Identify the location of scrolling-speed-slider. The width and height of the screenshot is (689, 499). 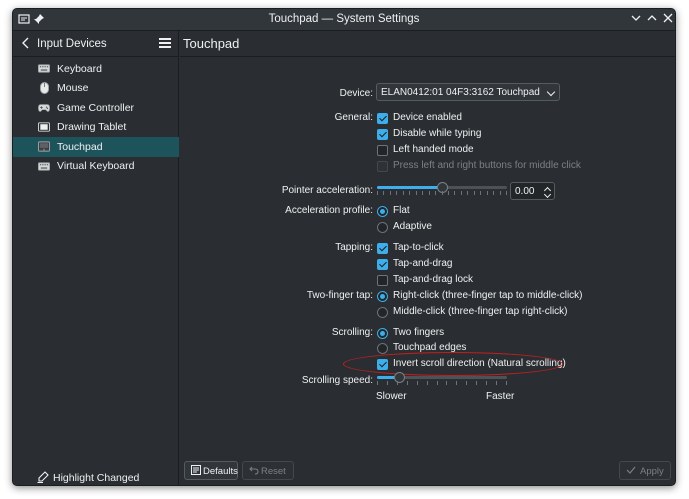
(442, 378).